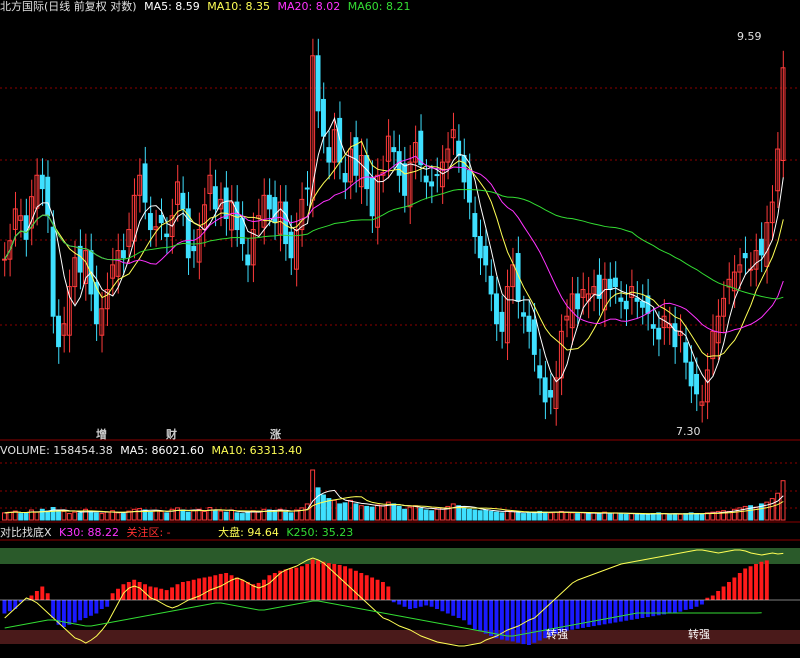 The image size is (800, 658). What do you see at coordinates (26, 532) in the screenshot?
I see `indicator-name: 对比找底X` at bounding box center [26, 532].